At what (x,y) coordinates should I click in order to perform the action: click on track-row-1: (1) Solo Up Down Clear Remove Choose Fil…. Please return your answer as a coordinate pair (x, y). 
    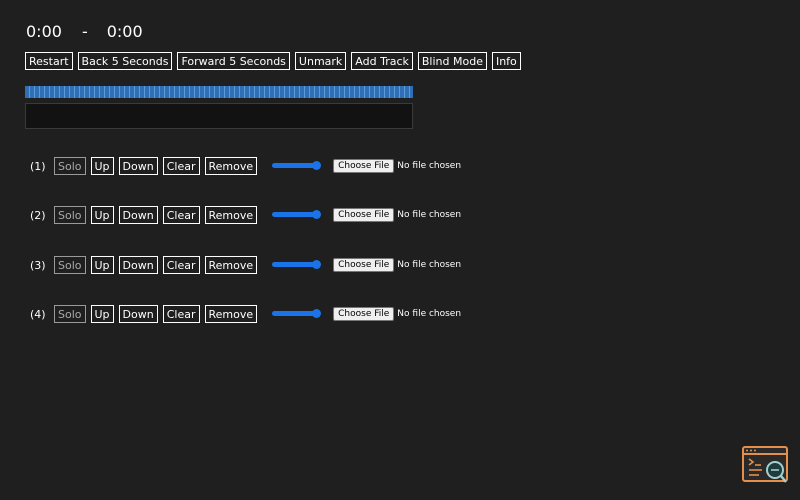
    Looking at the image, I should click on (245, 166).